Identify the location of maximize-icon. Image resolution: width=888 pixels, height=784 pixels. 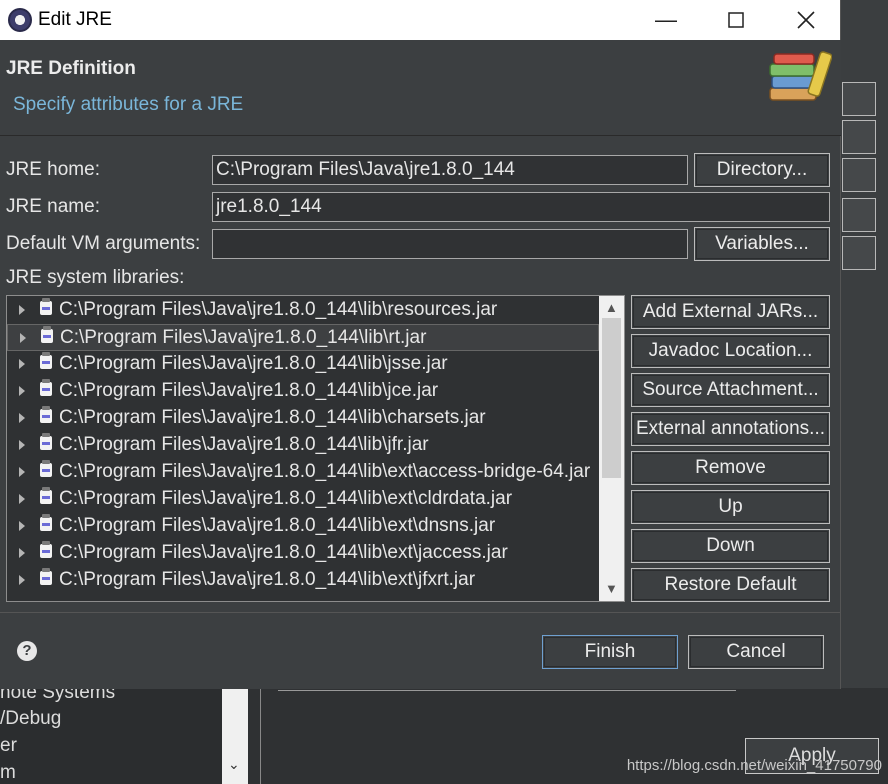
(736, 20).